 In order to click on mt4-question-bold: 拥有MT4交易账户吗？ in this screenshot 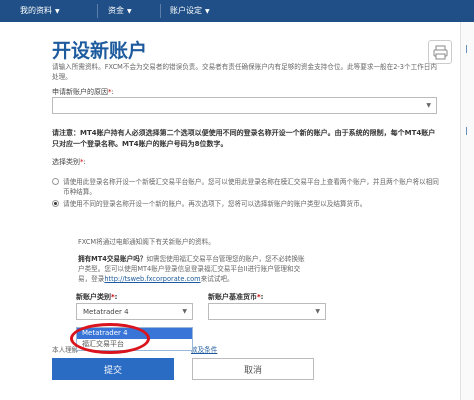, I will do `click(112, 259)`.